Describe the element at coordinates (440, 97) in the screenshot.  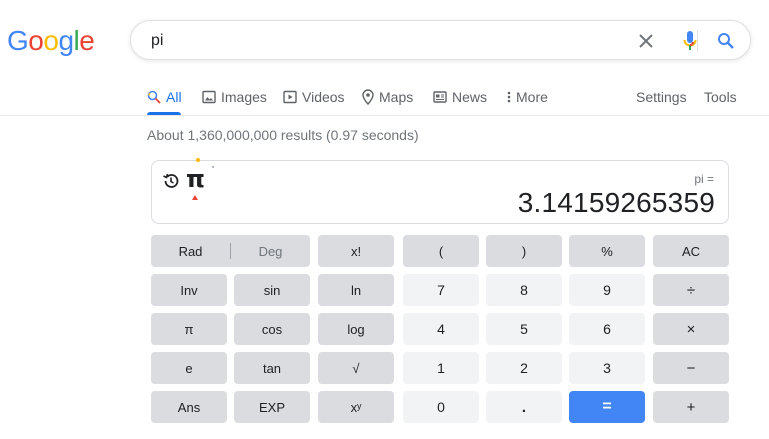
I see `newspaper-icon` at that location.